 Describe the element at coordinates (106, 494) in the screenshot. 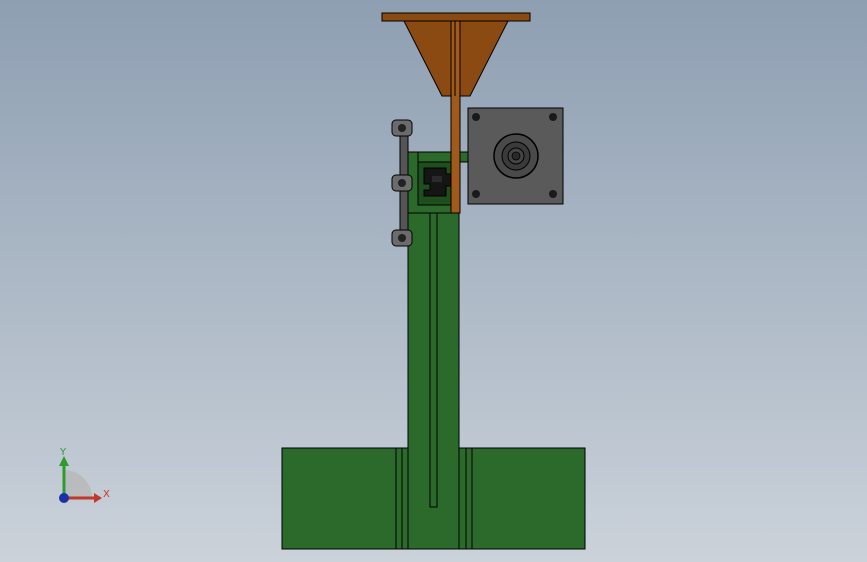

I see `x-axis-label: X` at that location.